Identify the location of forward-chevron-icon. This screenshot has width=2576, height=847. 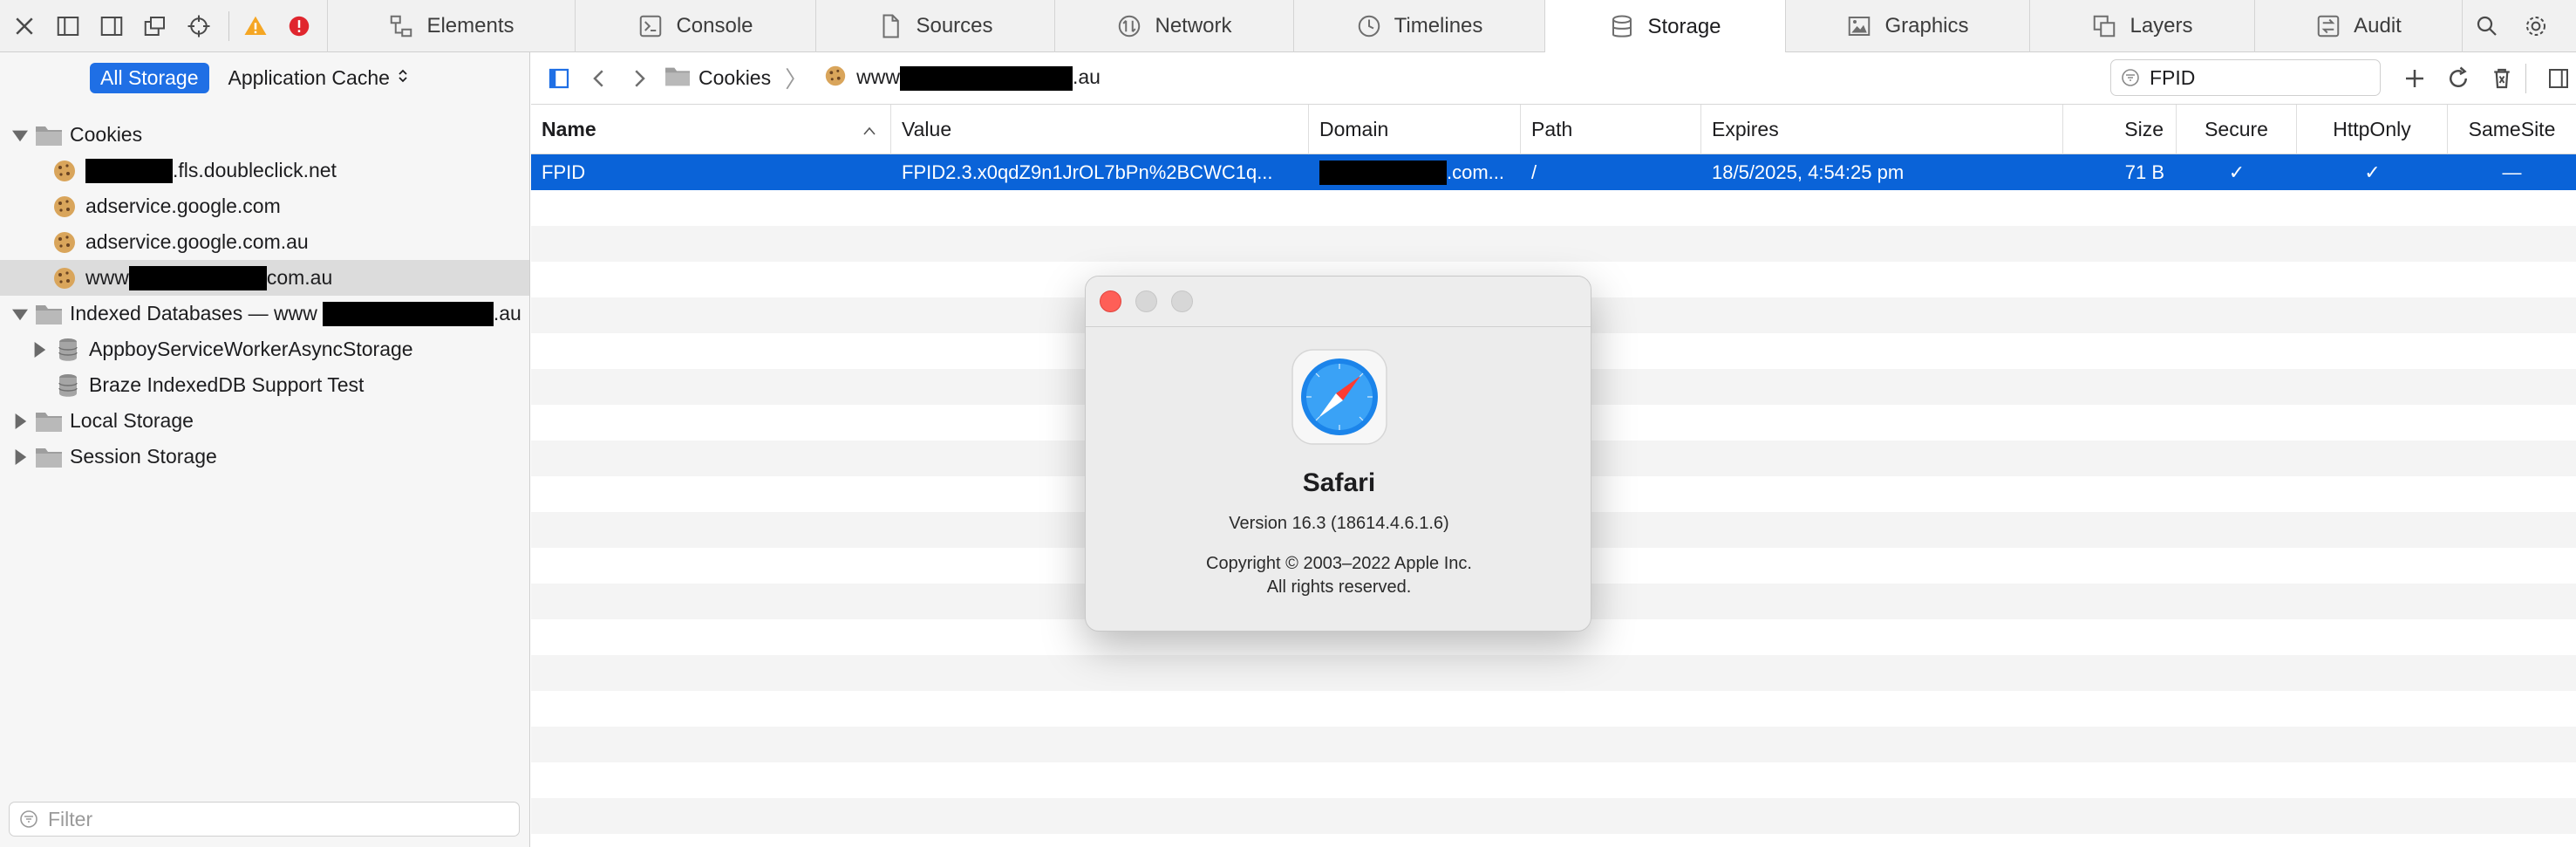
(639, 78).